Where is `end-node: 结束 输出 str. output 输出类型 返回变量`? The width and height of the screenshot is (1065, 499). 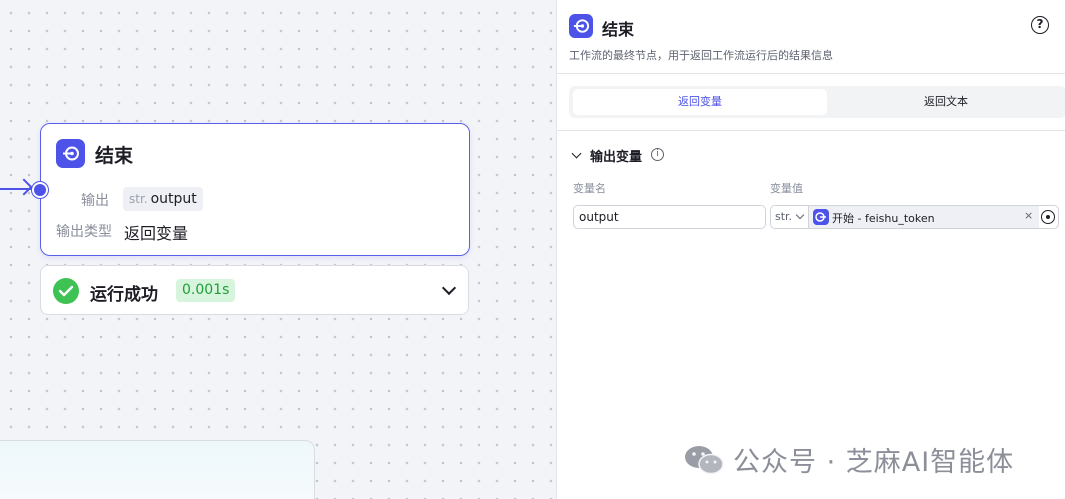 end-node: 结束 输出 str. output 输出类型 返回变量 is located at coordinates (255, 189).